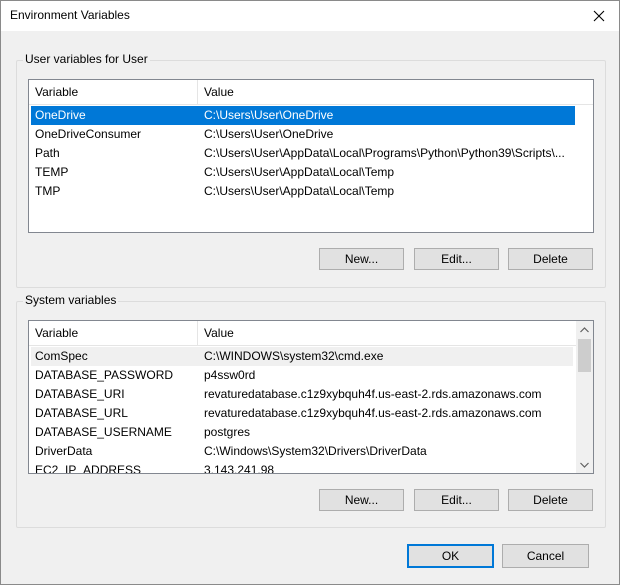 The height and width of the screenshot is (585, 620). Describe the element at coordinates (88, 468) in the screenshot. I see `variable-name: EC2_IP_ADDRESS` at that location.